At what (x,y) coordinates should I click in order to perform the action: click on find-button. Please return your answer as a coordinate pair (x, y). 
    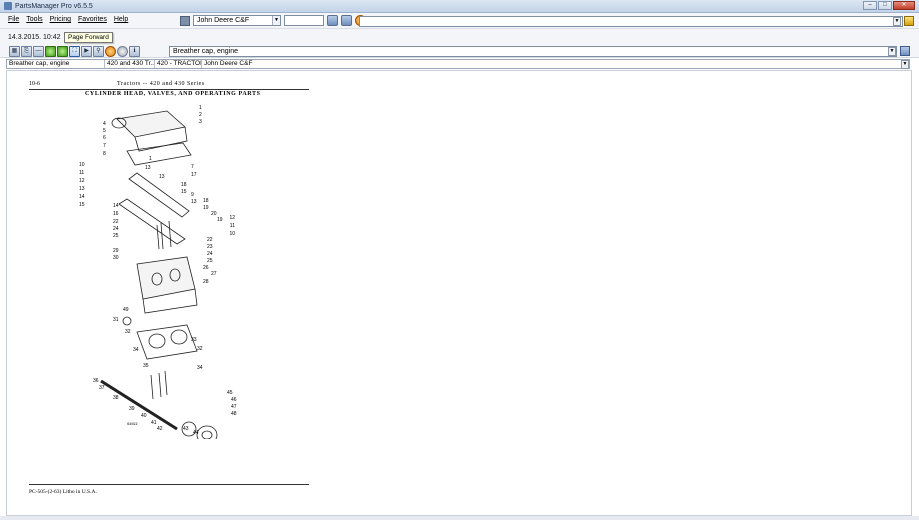
    Looking at the image, I should click on (346, 20).